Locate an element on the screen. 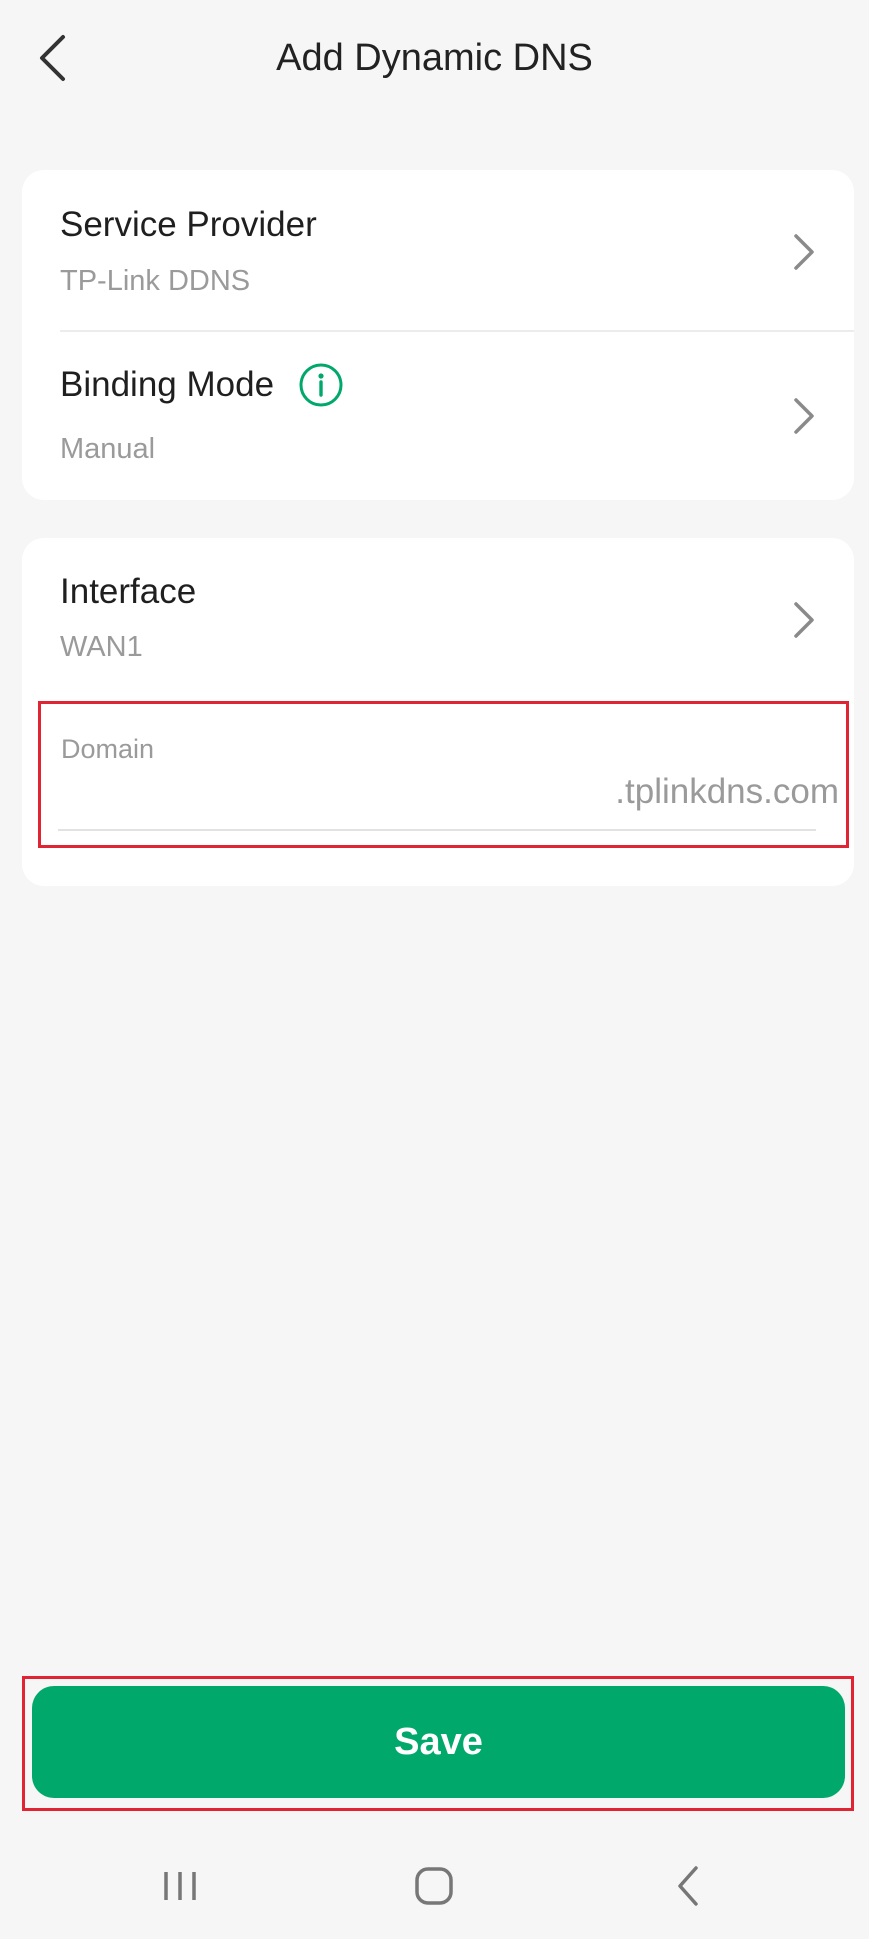 Image resolution: width=869 pixels, height=1939 pixels. service-provider-row: Service Provider TP-Link DDNS is located at coordinates (438, 250).